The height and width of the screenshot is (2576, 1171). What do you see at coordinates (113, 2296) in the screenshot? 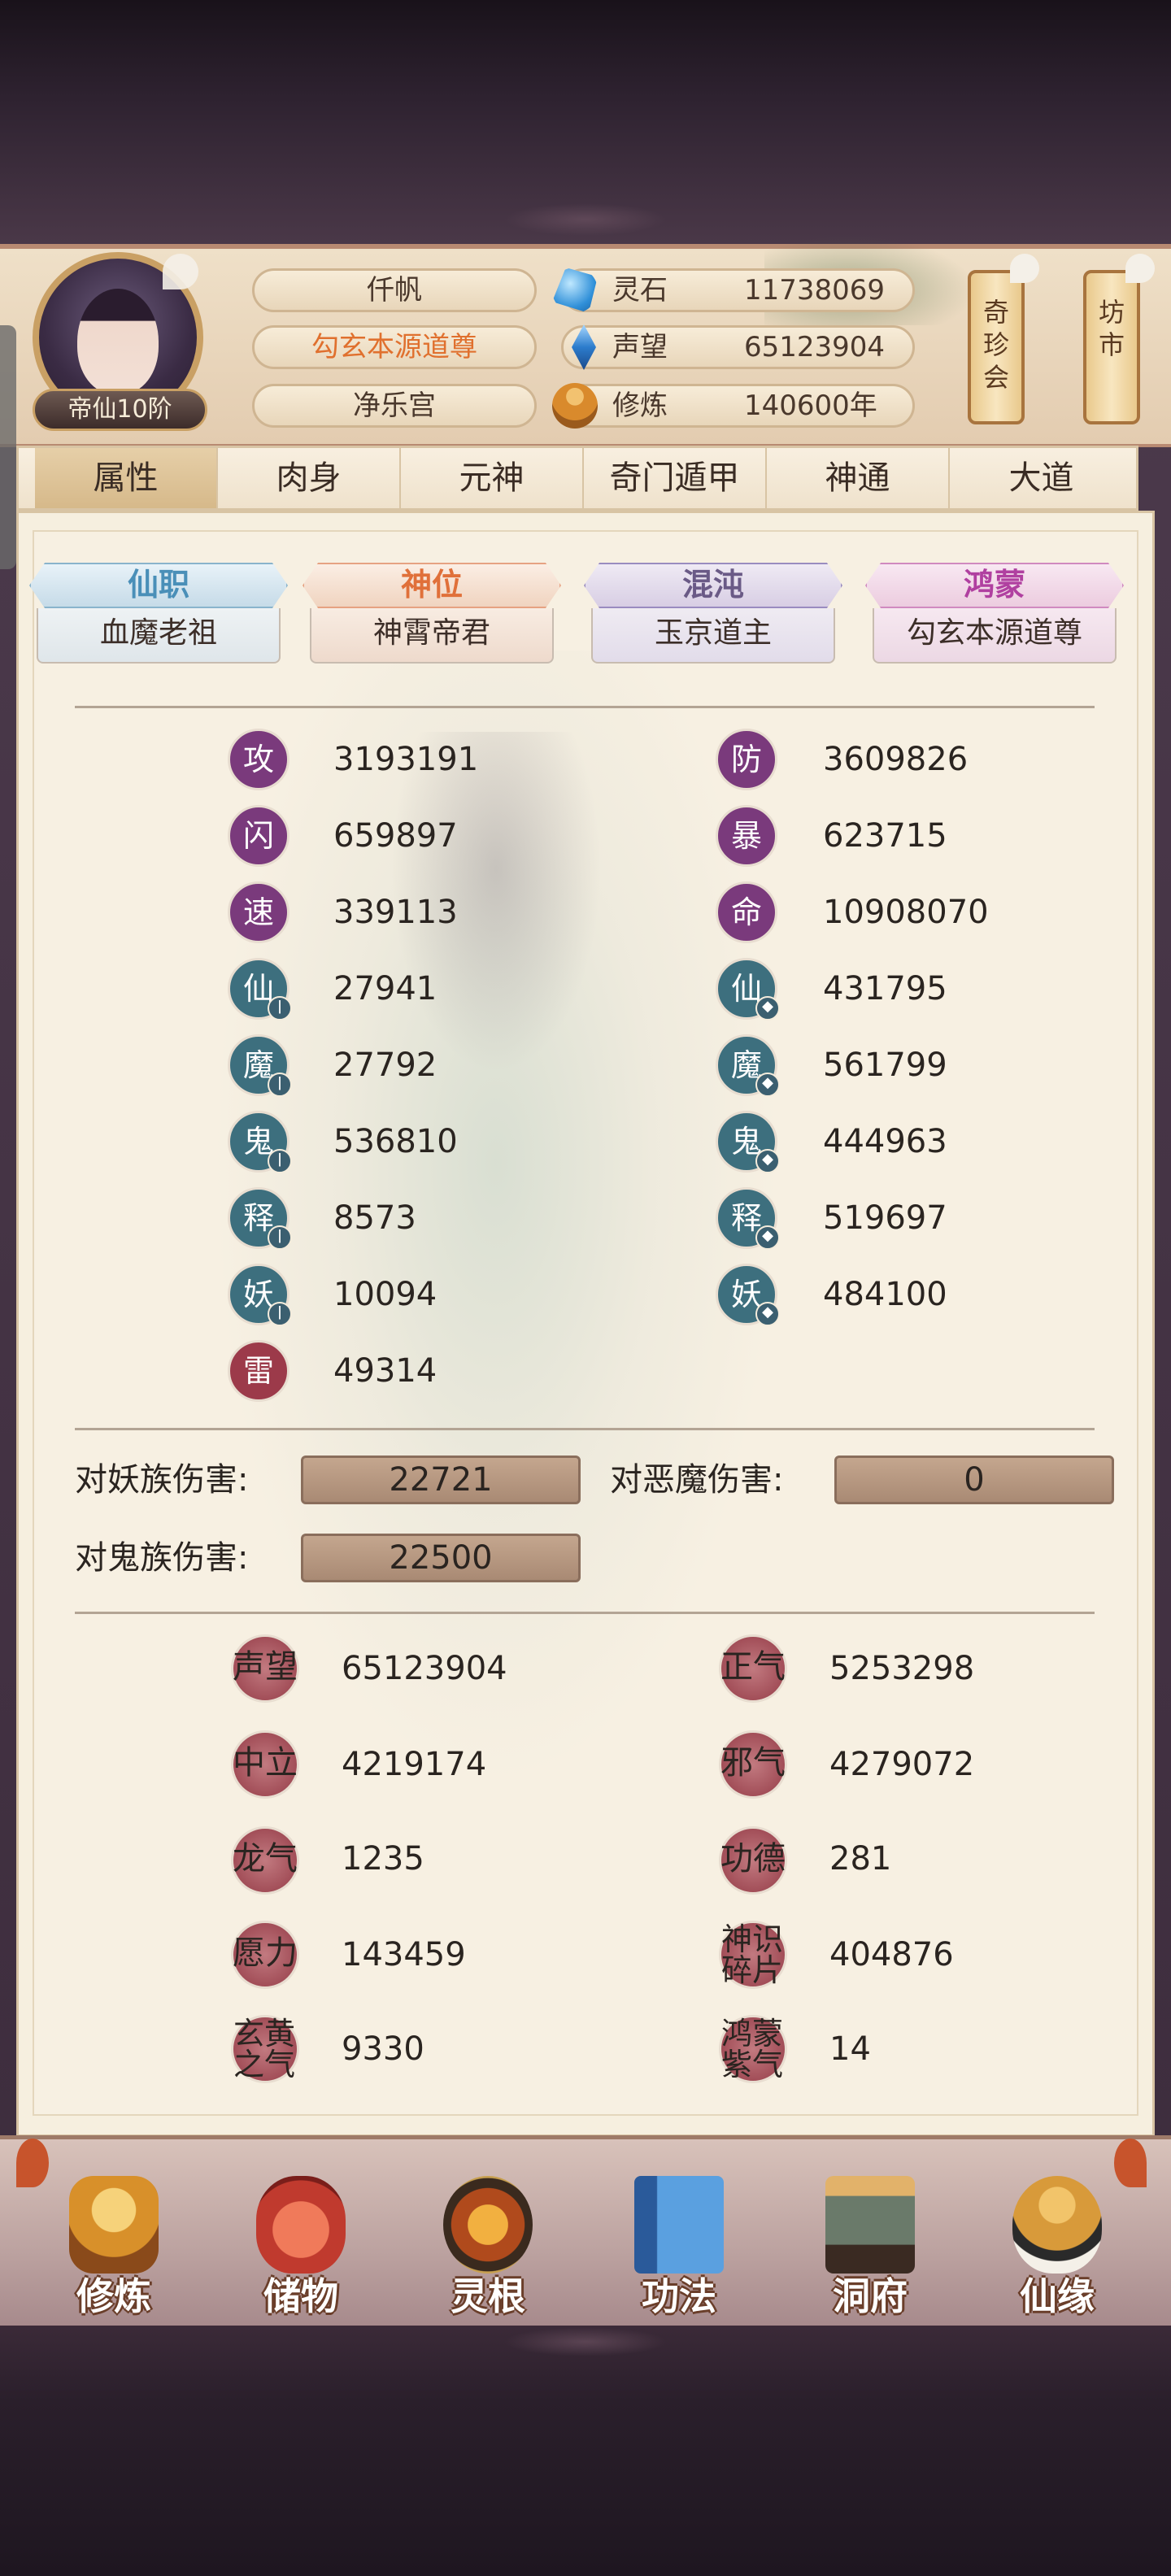
I see `nav-cultivate-label: 修炼` at bounding box center [113, 2296].